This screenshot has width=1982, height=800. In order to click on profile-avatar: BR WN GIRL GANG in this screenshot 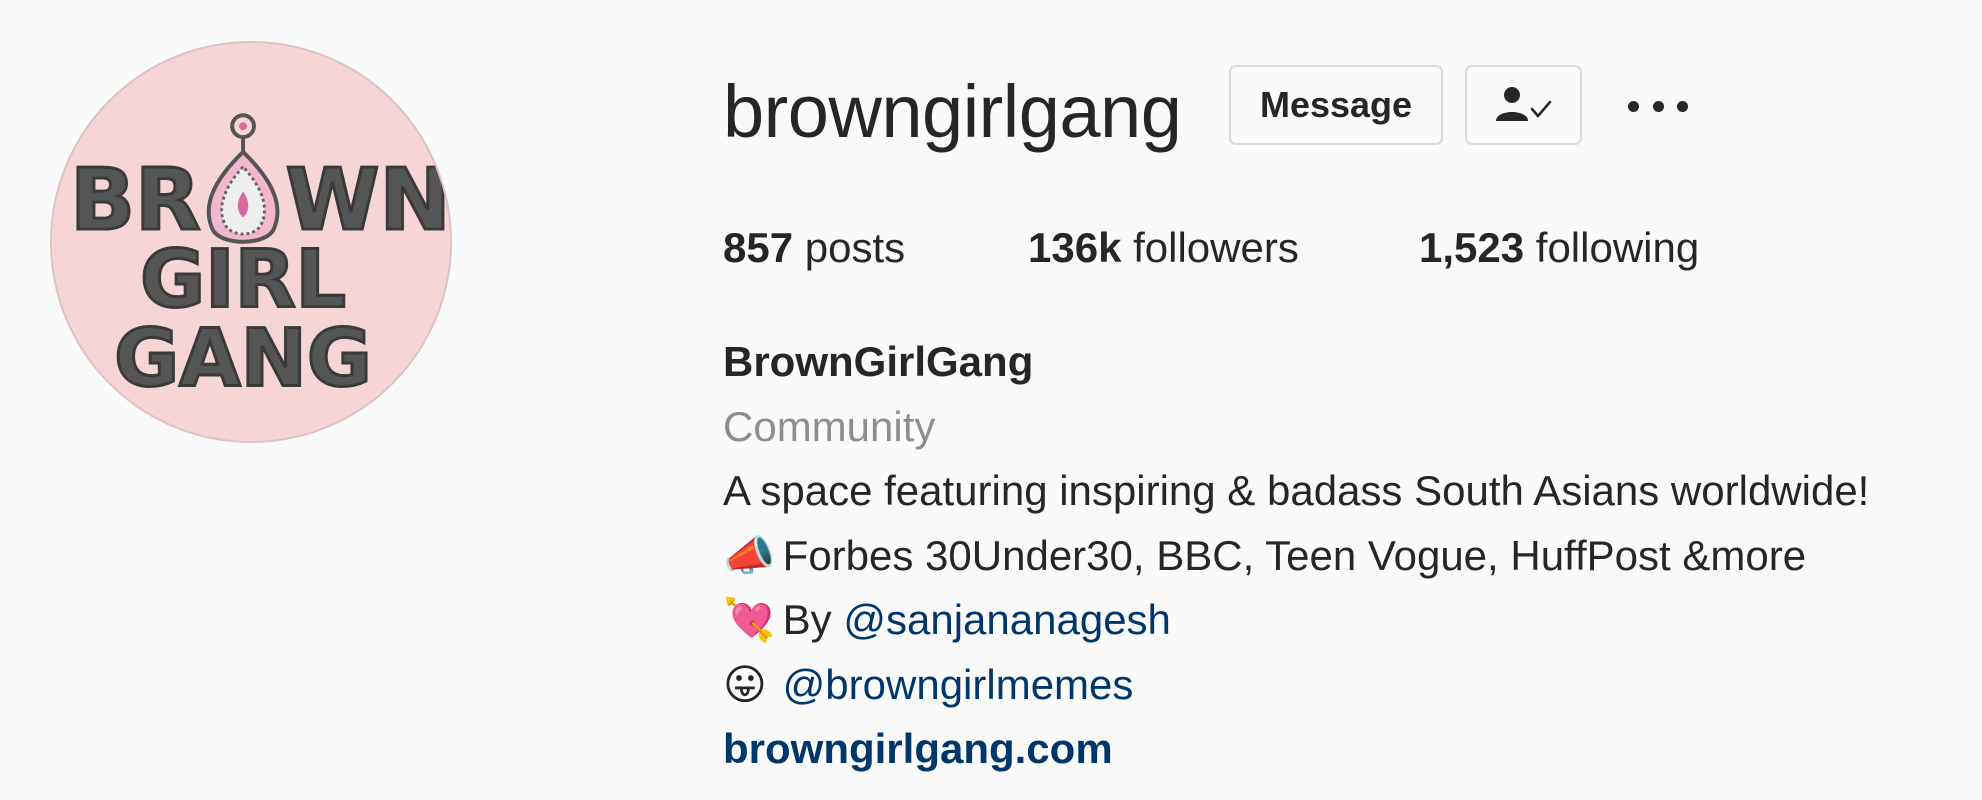, I will do `click(251, 242)`.